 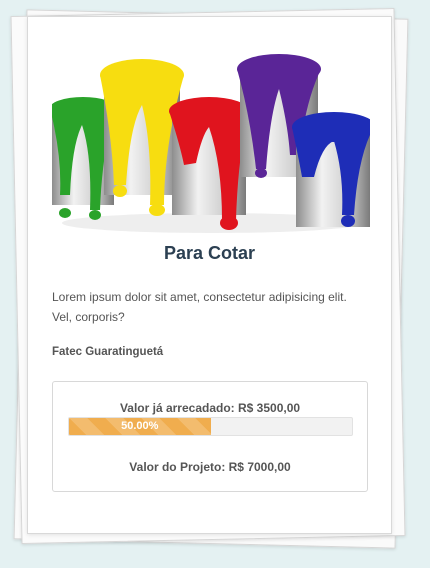 I want to click on project-organization: Fatec Guaratinguetá, so click(x=108, y=352).